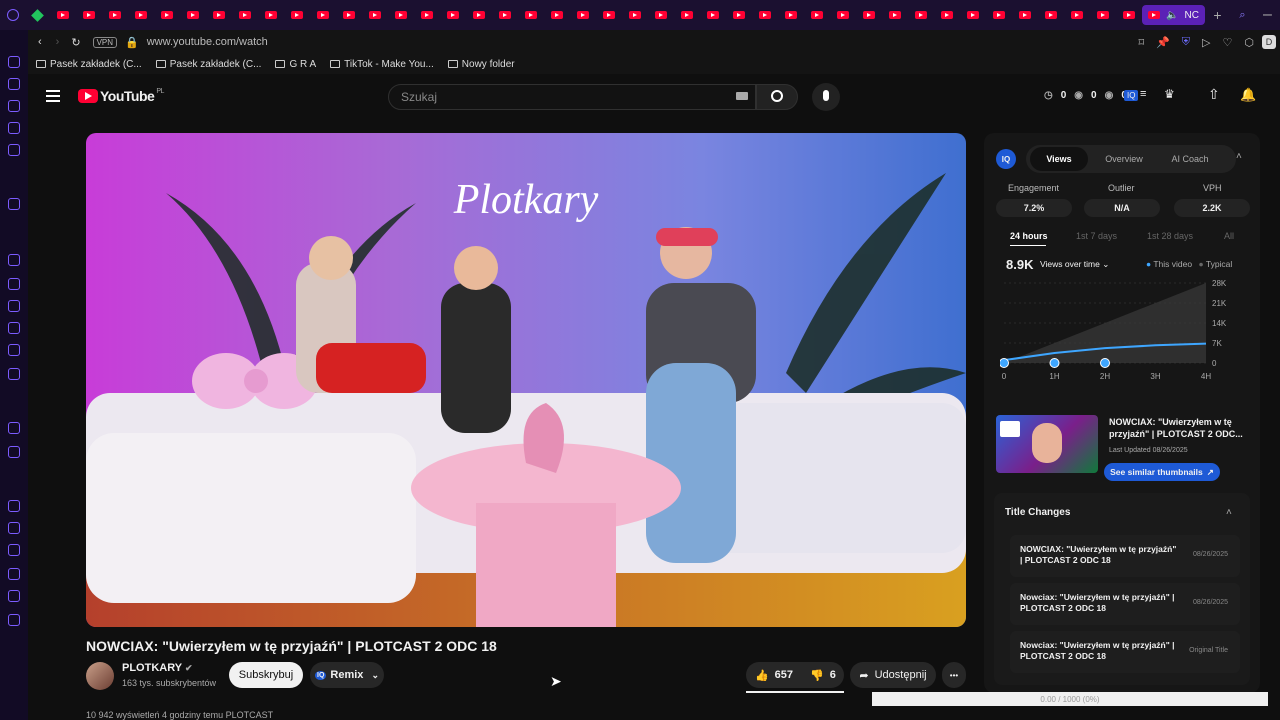 Image resolution: width=1280 pixels, height=720 pixels. What do you see at coordinates (1269, 42) in the screenshot?
I see `profile-avatar: D` at bounding box center [1269, 42].